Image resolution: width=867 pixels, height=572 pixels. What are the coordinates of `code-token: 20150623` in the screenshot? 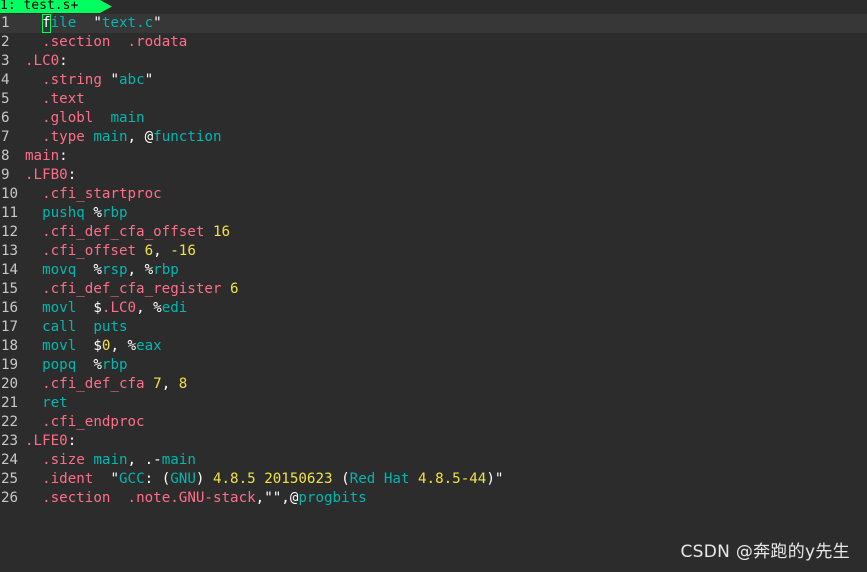 It's located at (298, 479).